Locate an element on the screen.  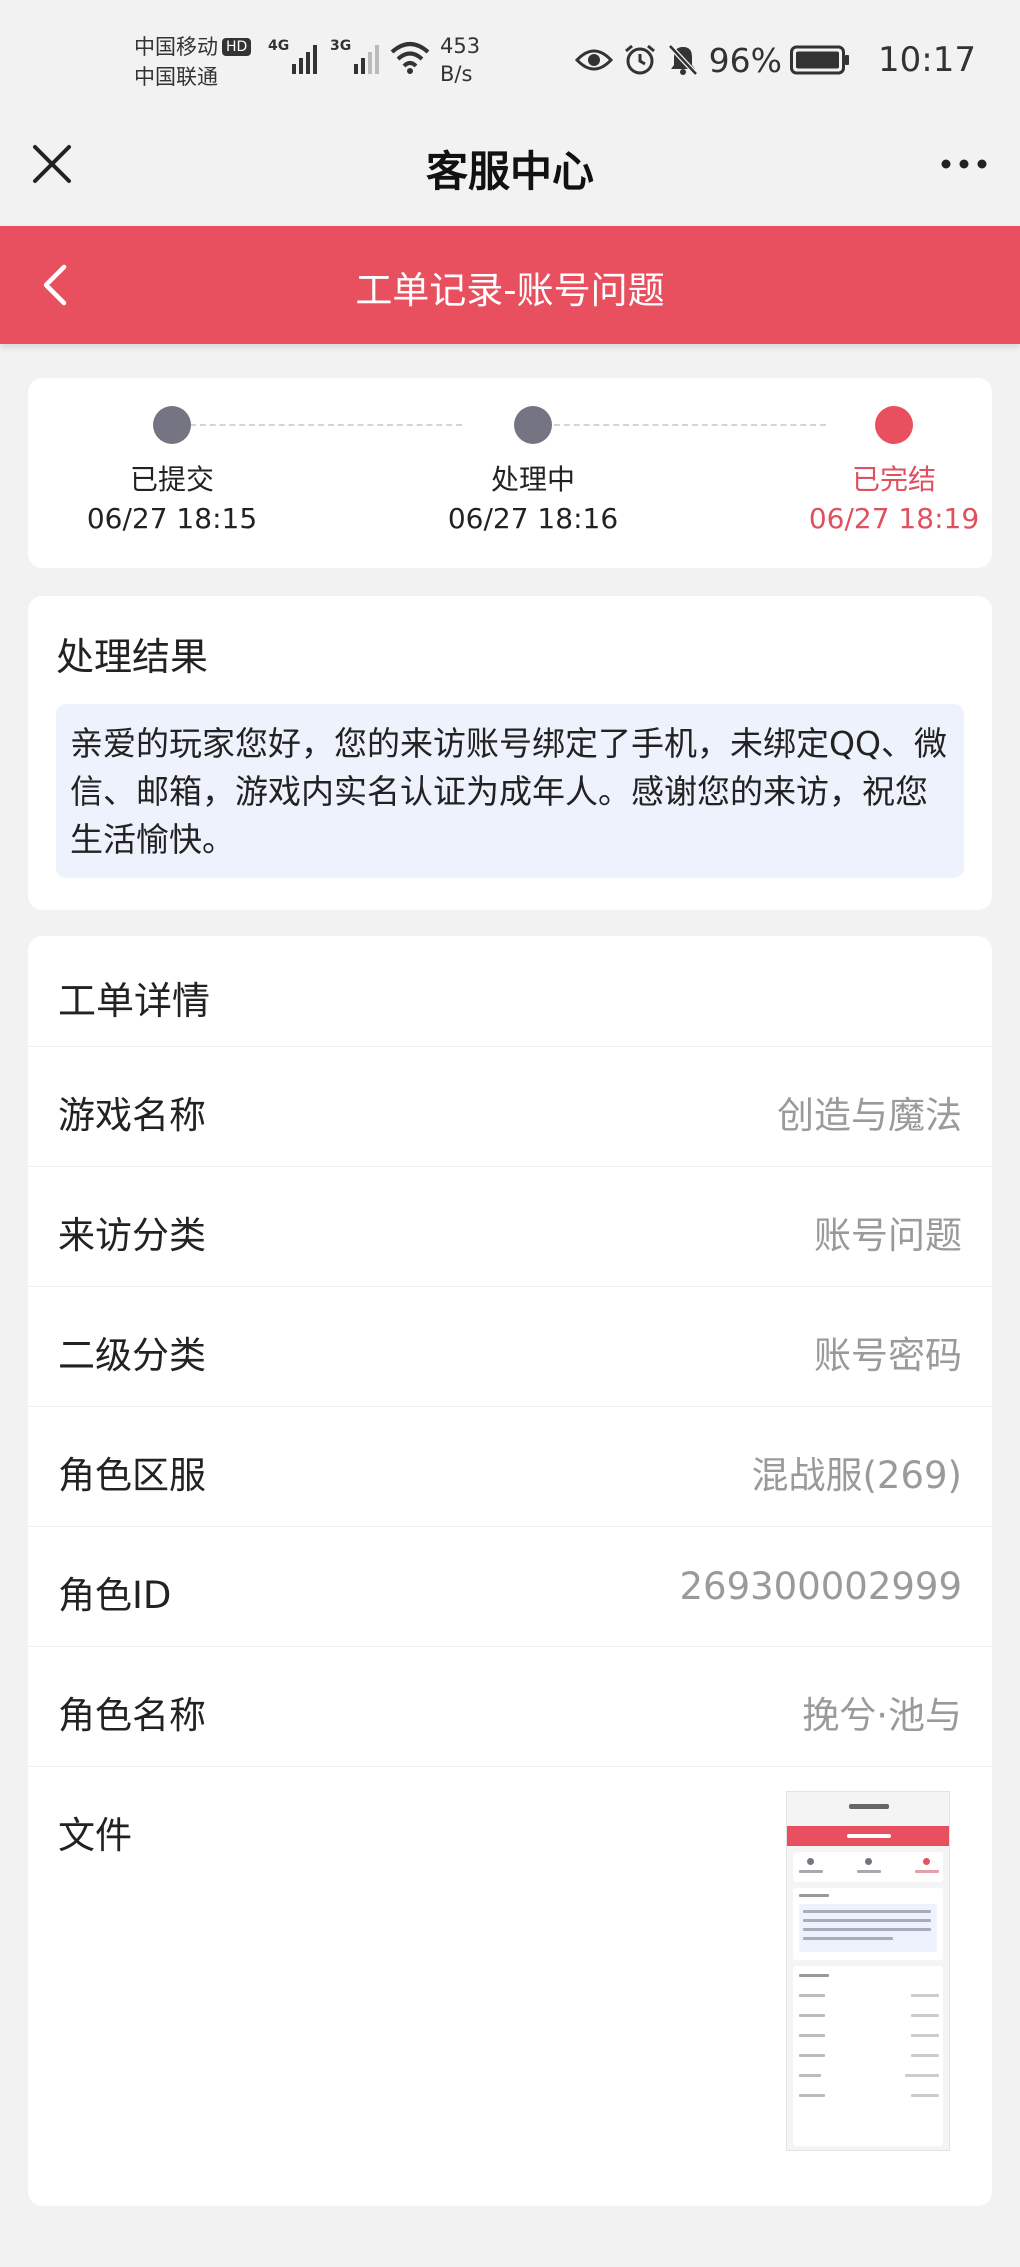
alarm-icon is located at coordinates (640, 60).